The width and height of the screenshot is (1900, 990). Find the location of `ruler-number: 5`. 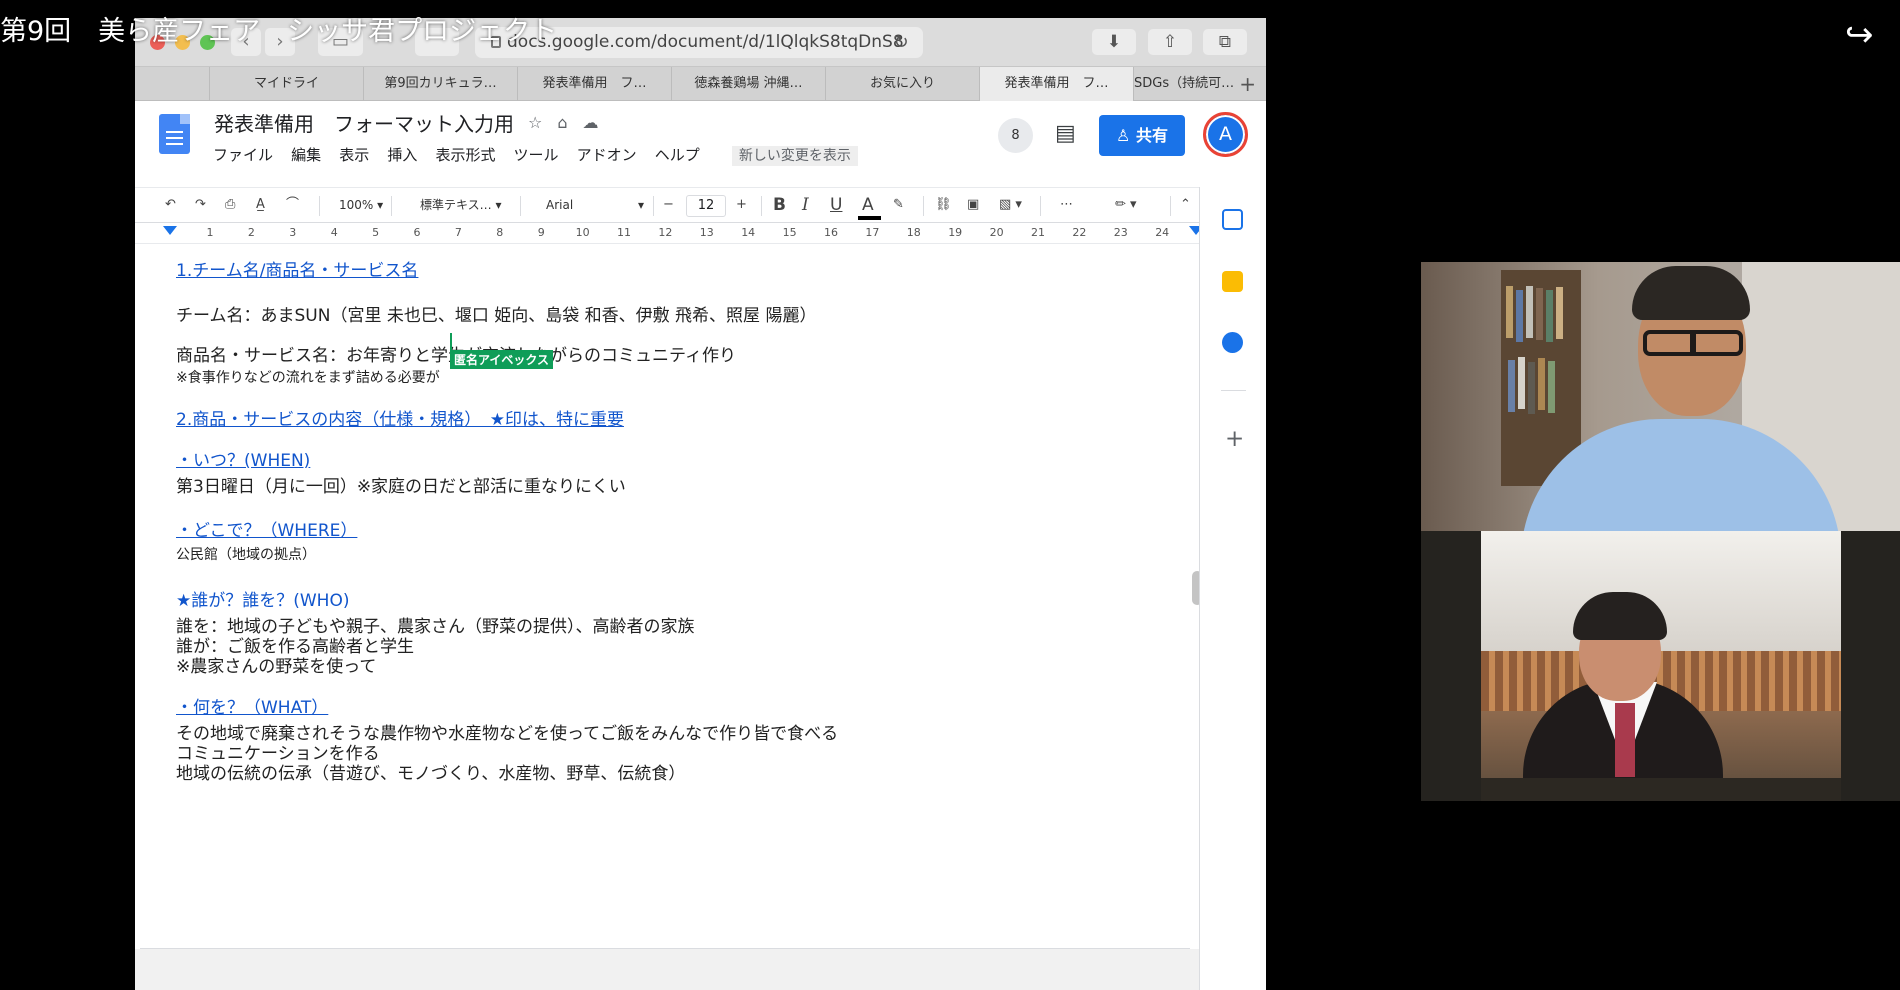

ruler-number: 5 is located at coordinates (376, 232).